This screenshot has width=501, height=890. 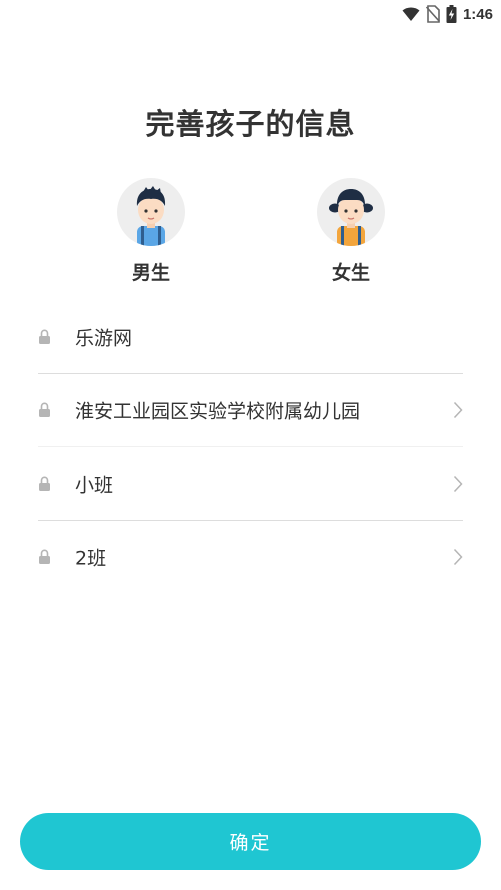 I want to click on clock-time: 1:46, so click(x=477, y=14).